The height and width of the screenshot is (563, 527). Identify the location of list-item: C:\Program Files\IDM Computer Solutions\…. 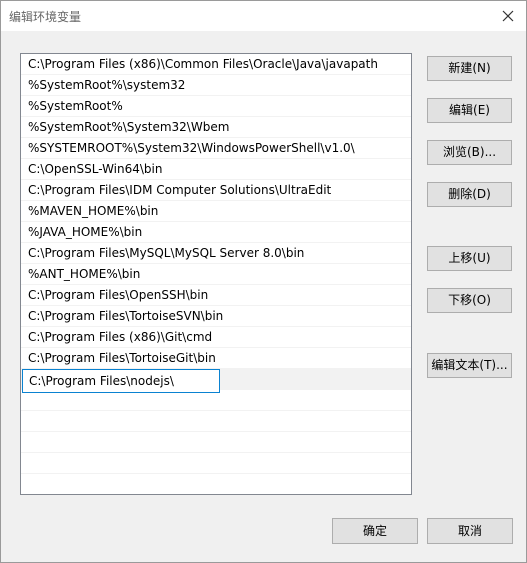
(216, 190).